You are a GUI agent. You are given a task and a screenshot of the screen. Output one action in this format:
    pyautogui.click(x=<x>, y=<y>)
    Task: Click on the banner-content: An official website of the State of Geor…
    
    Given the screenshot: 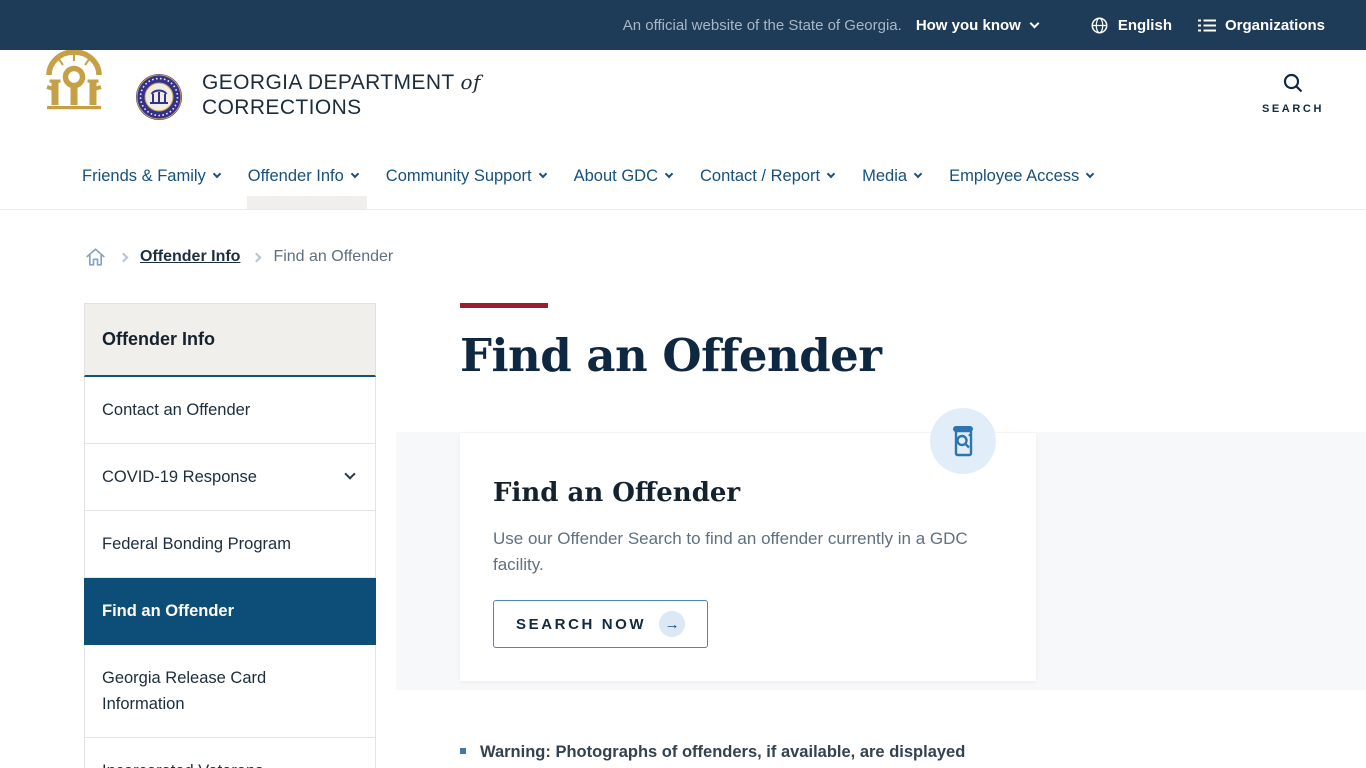 What is the action you would take?
    pyautogui.click(x=974, y=25)
    